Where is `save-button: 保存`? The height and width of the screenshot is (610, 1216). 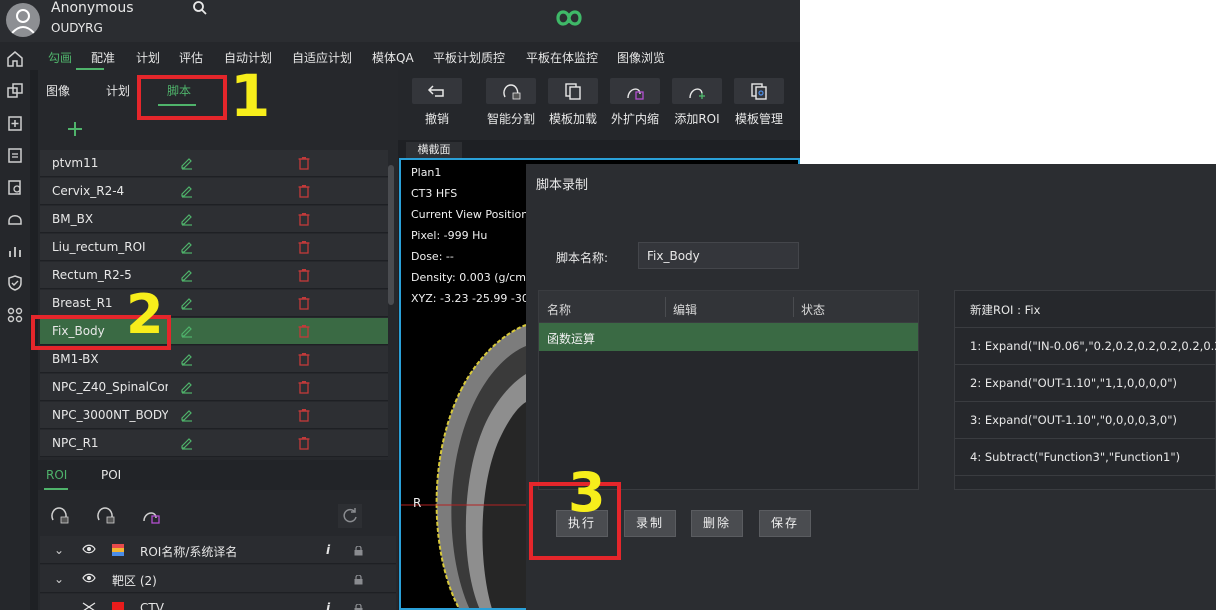
save-button: 保存 is located at coordinates (785, 523).